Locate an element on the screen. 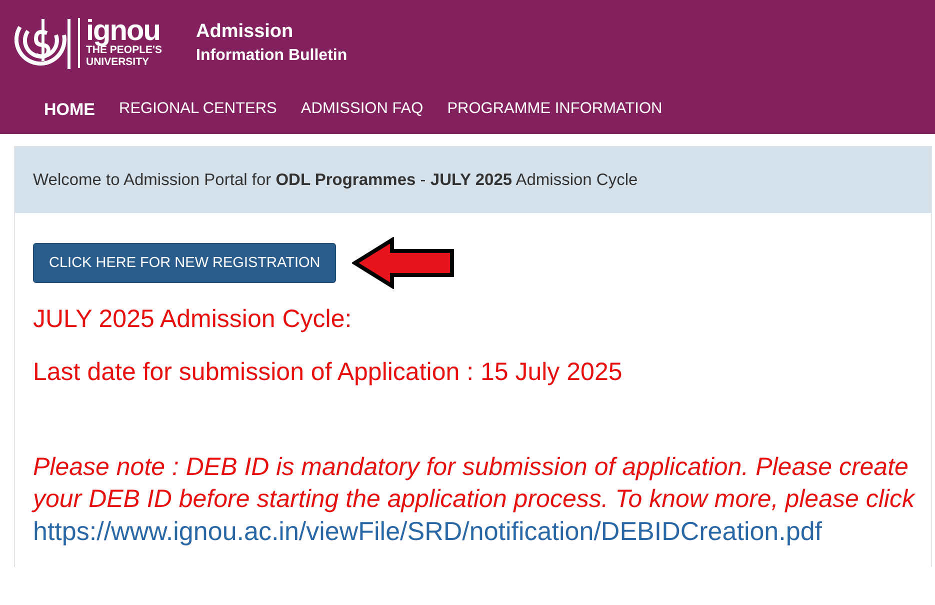  nav-link: HOME is located at coordinates (69, 110).